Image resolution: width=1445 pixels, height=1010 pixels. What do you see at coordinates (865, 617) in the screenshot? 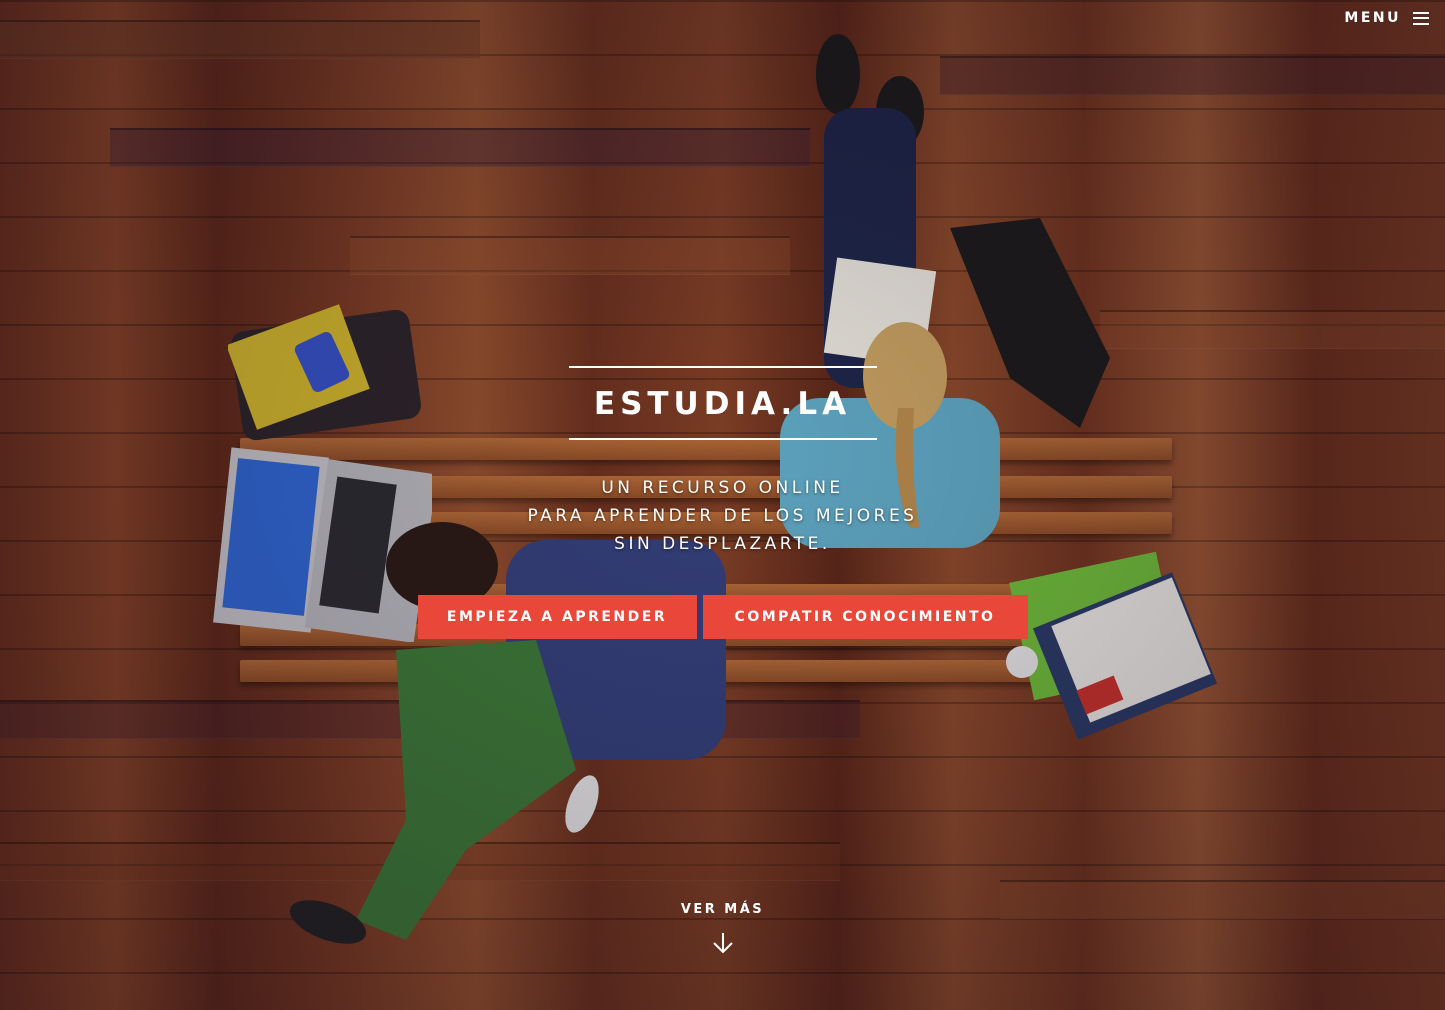
I see `share-knowledge-button: COMPATIR CONOCIMIENTO` at bounding box center [865, 617].